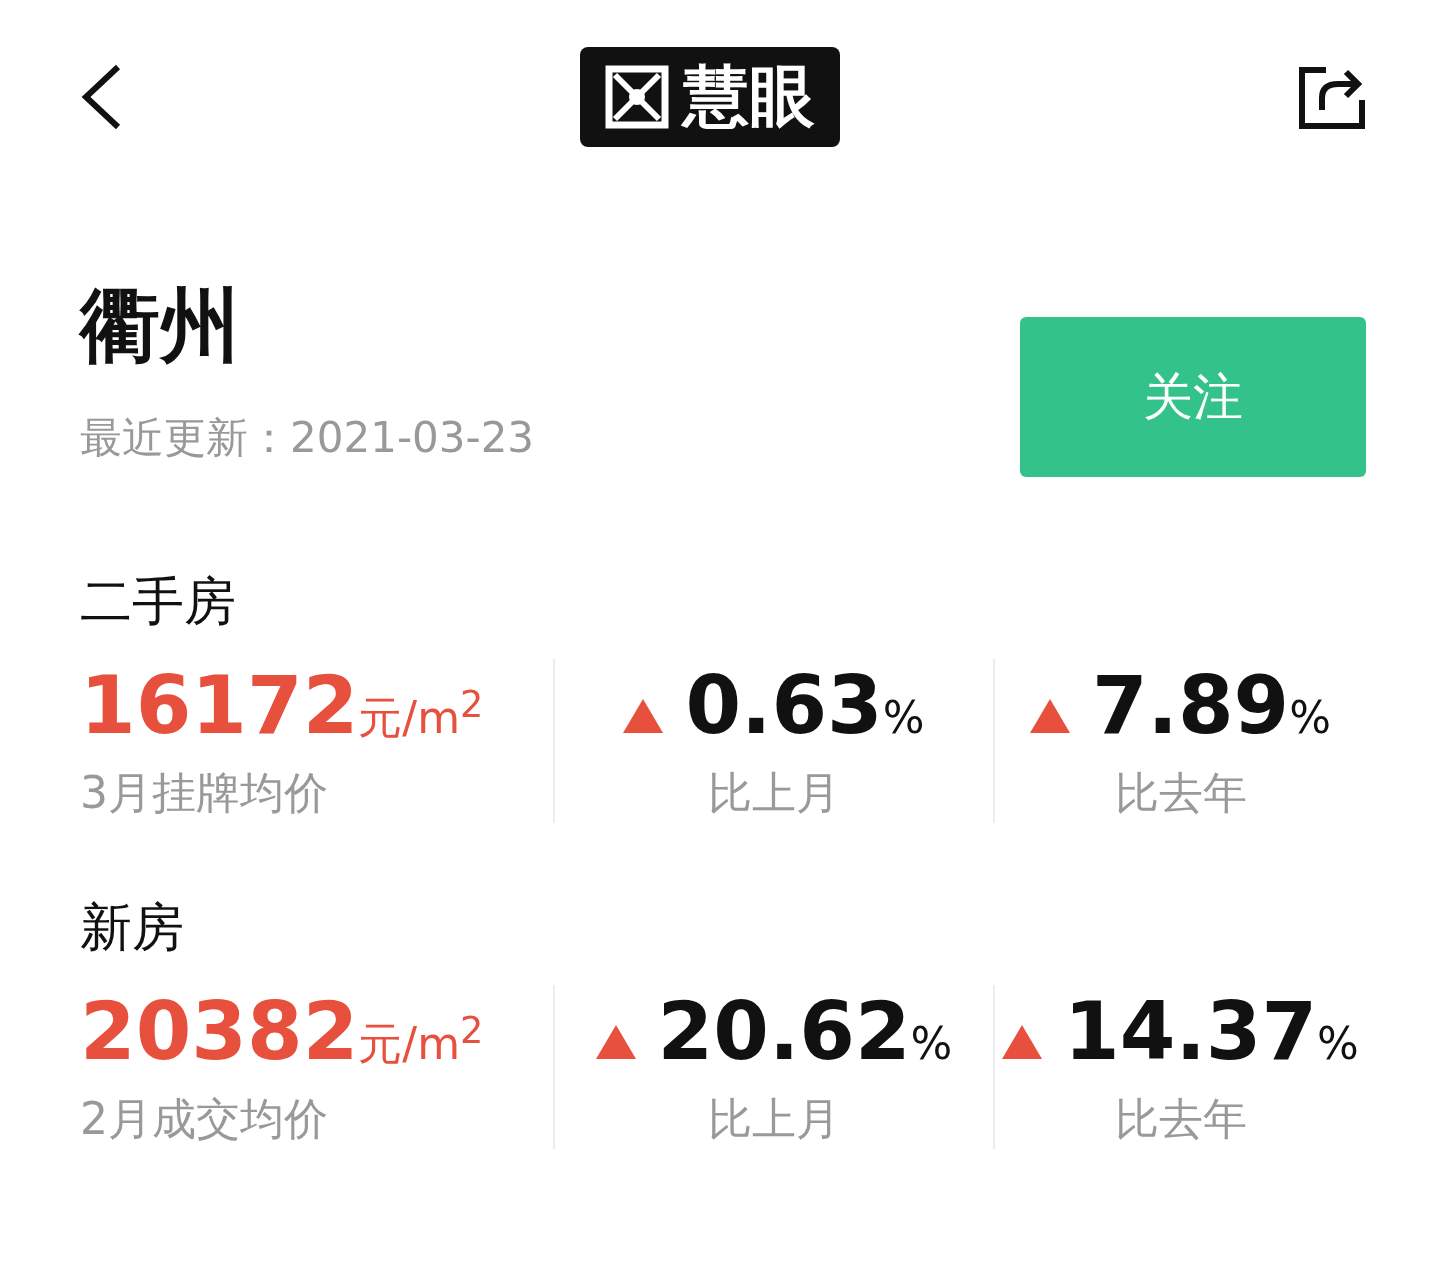  What do you see at coordinates (204, 793) in the screenshot?
I see `price-label: 3月挂牌均价` at bounding box center [204, 793].